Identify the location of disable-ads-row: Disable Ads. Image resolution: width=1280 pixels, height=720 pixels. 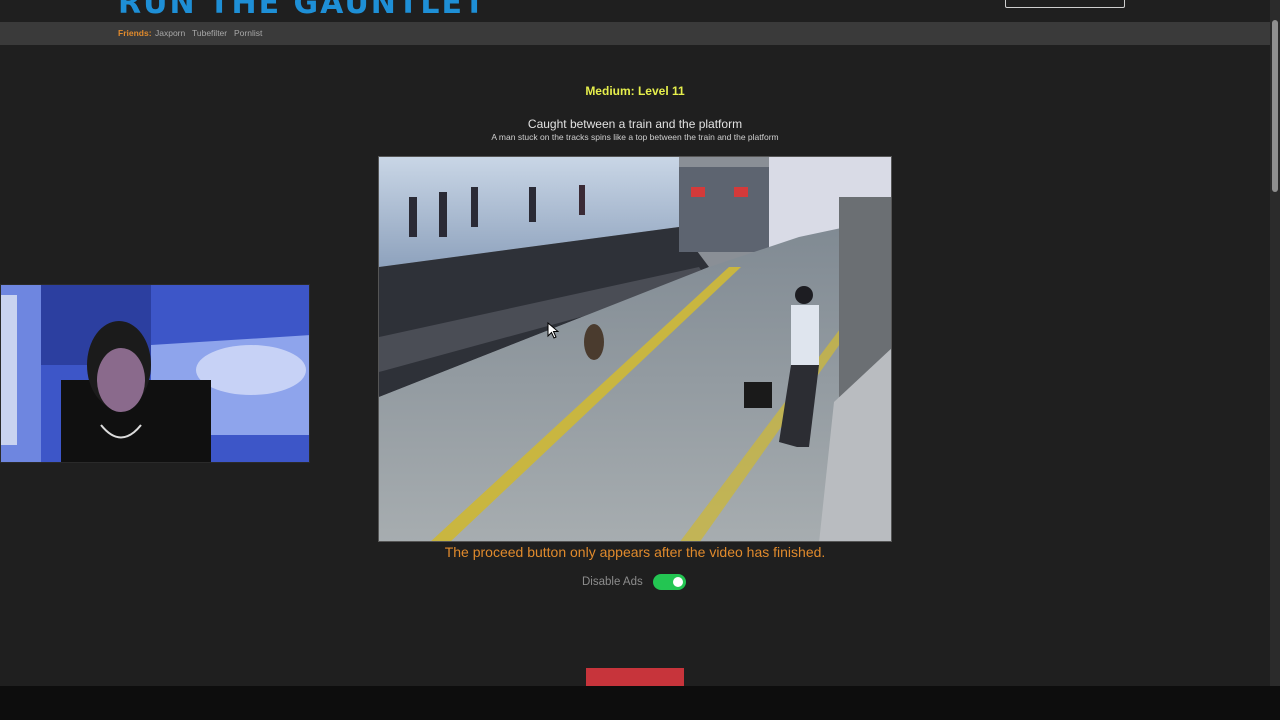
(634, 582).